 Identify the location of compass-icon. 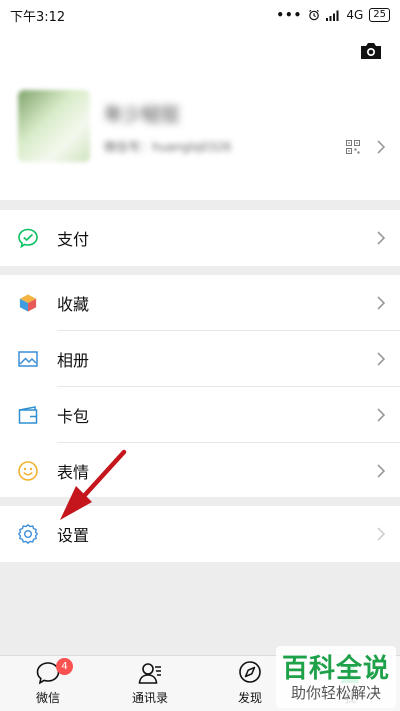
(250, 672).